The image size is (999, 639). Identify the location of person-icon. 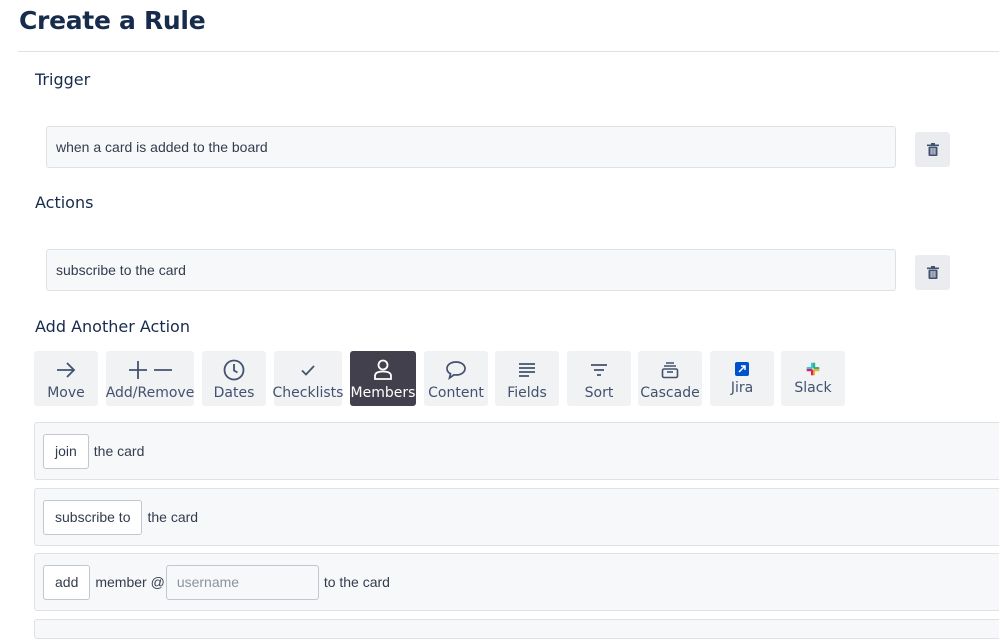
(383, 369).